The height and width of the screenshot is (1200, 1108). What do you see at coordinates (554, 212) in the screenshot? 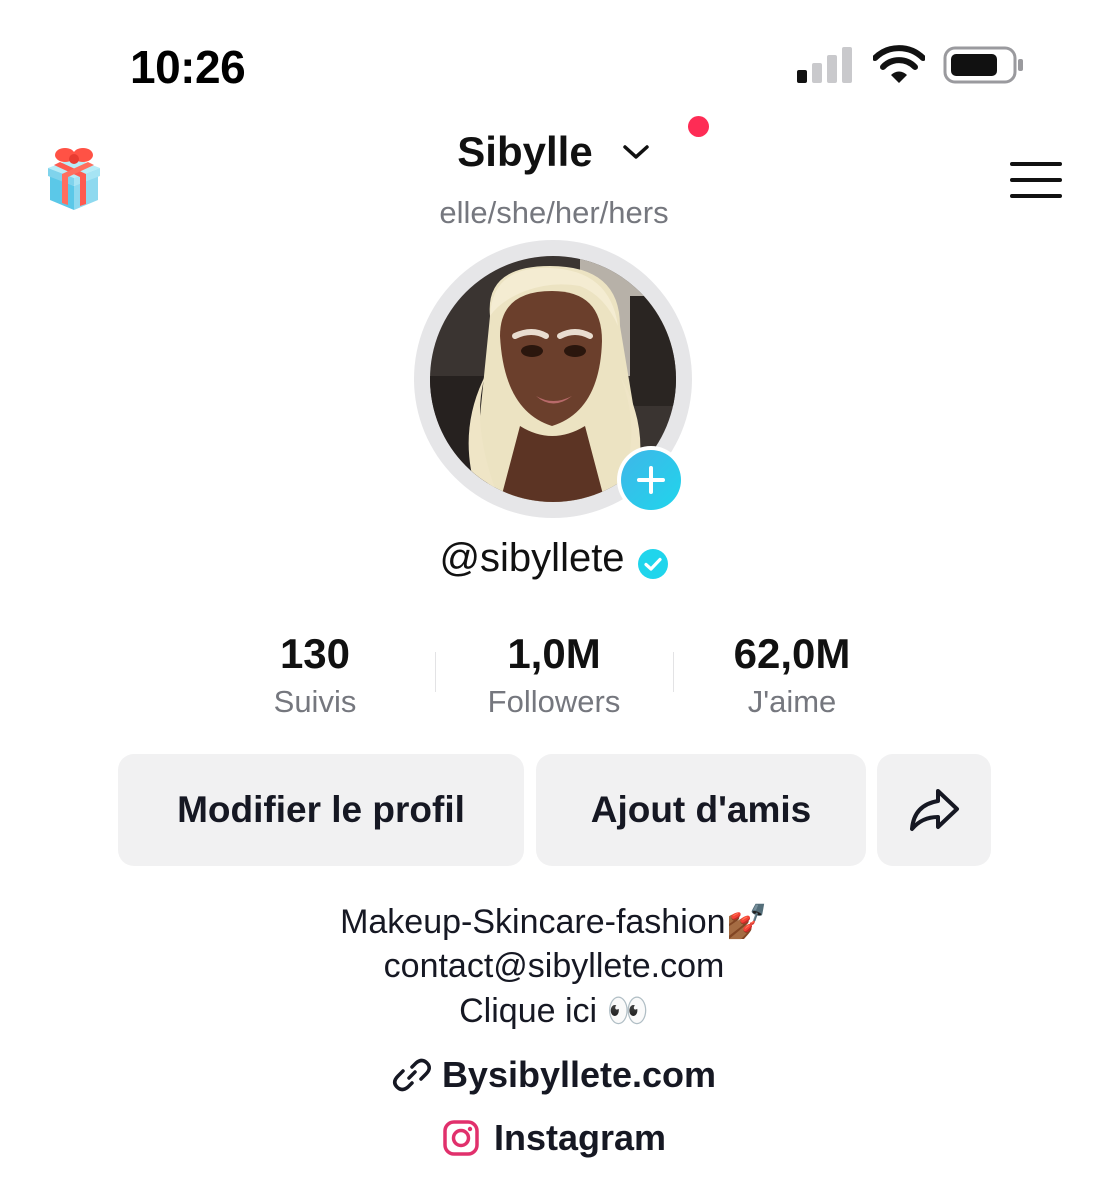
I see `pronouns: elle/she/her/hers` at bounding box center [554, 212].